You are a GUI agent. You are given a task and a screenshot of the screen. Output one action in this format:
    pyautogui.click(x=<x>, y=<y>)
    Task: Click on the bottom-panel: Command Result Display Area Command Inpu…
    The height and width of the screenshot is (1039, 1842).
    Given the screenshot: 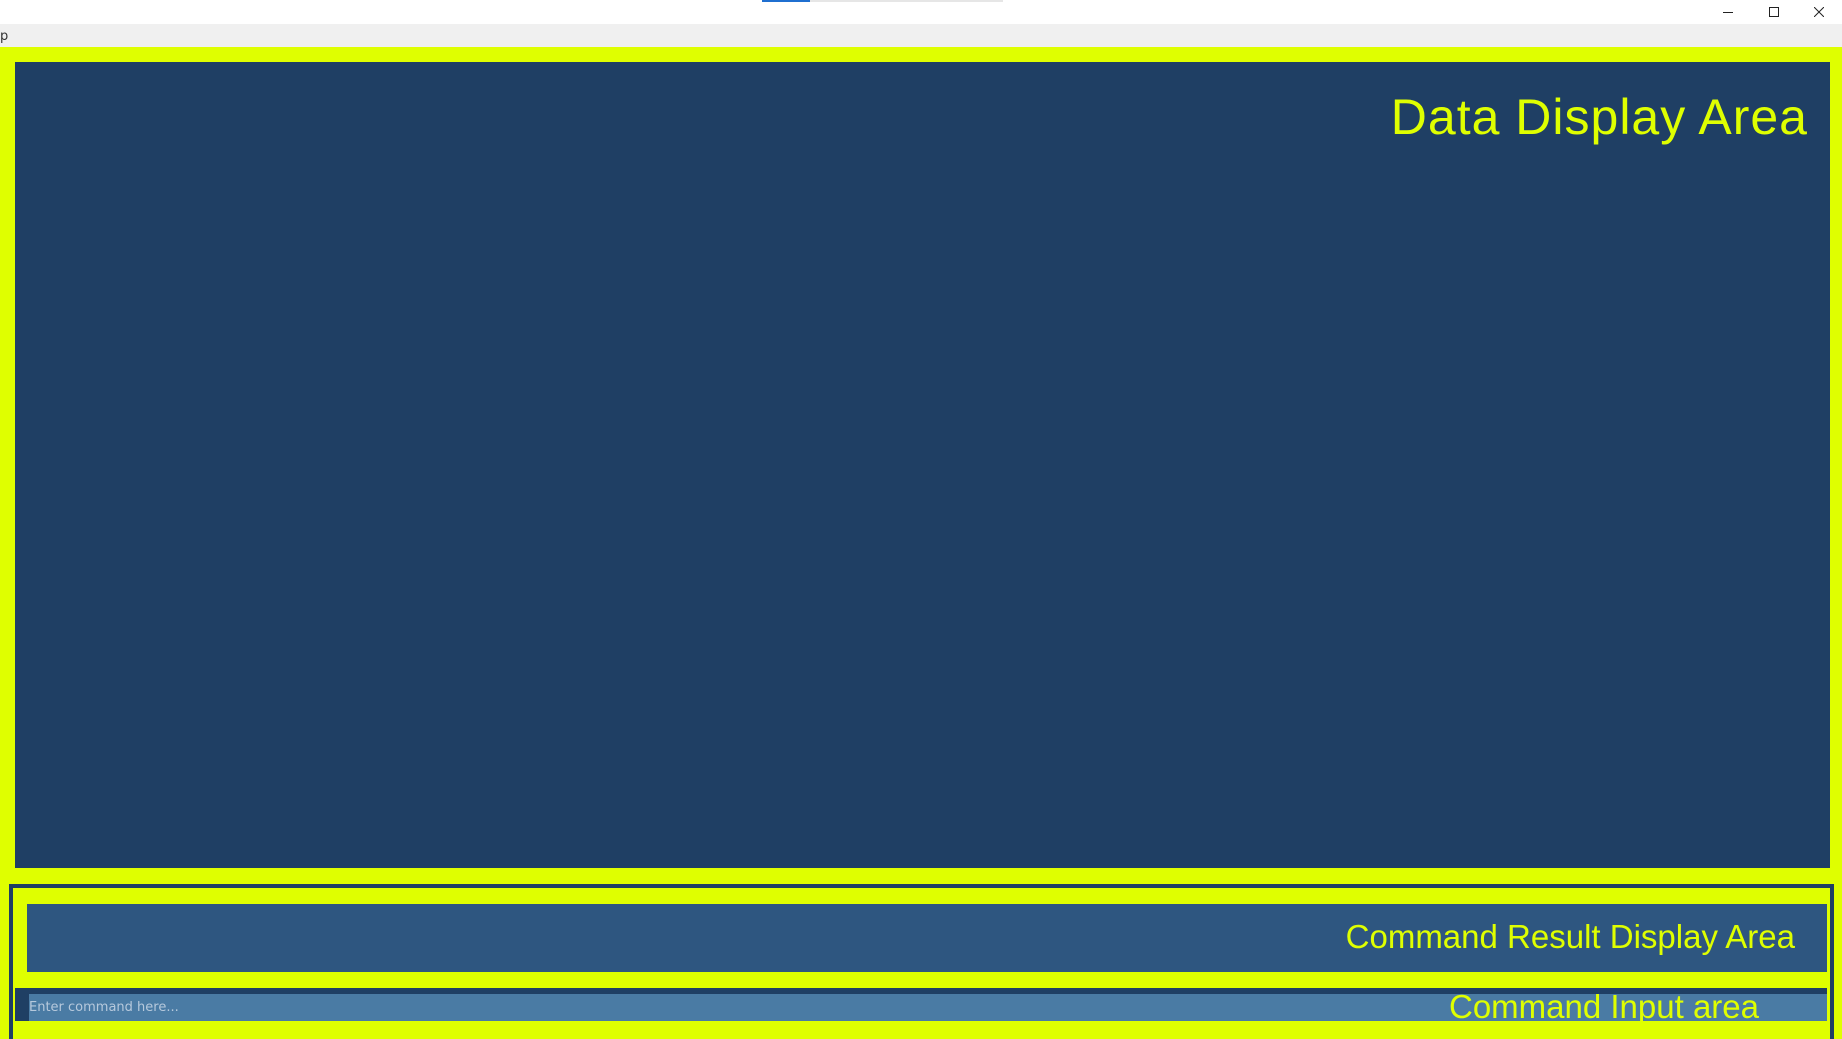 What is the action you would take?
    pyautogui.click(x=921, y=961)
    